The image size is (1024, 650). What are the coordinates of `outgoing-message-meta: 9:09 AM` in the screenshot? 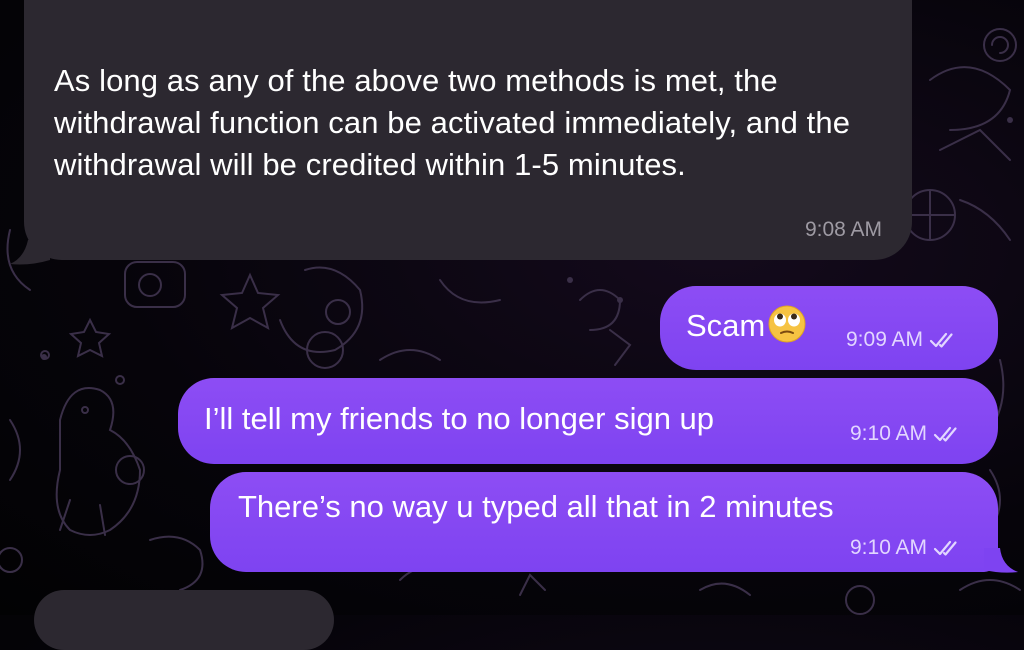 It's located at (901, 340).